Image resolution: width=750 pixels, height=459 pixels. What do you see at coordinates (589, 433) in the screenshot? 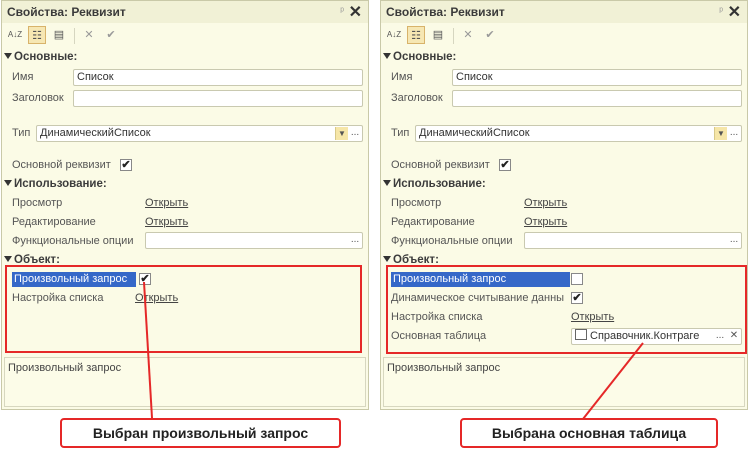
I see `callout-right: Выбрана основная таблица` at bounding box center [589, 433].